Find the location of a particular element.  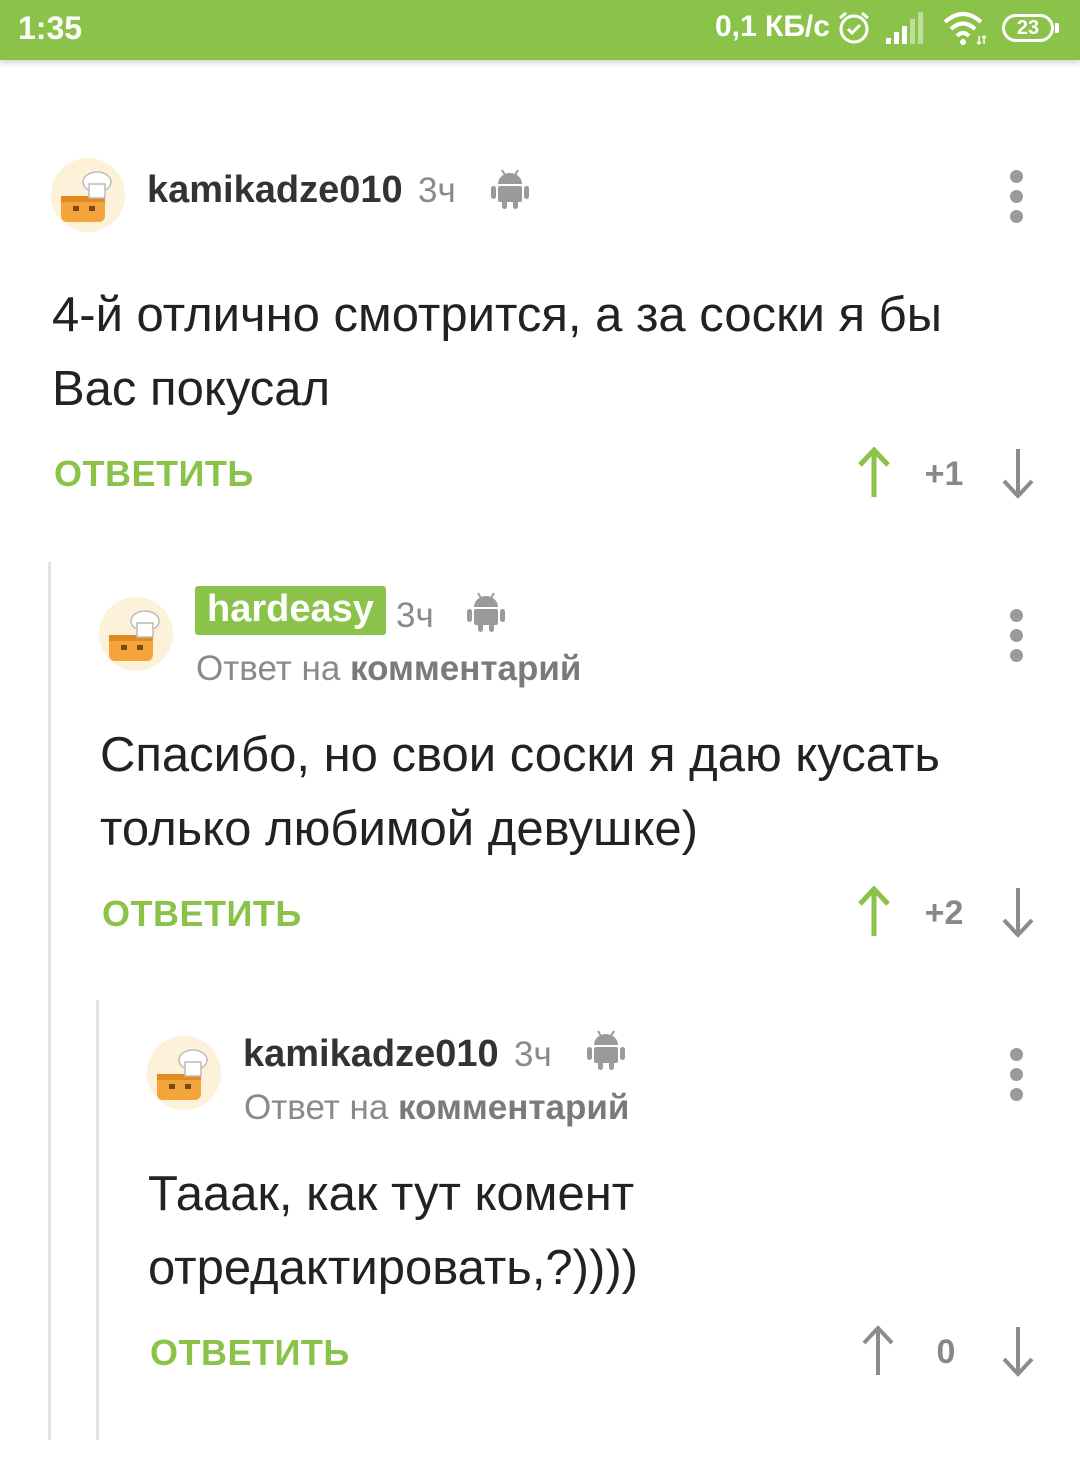

reply-to-label: Ответ на комментарий is located at coordinates (436, 1108).